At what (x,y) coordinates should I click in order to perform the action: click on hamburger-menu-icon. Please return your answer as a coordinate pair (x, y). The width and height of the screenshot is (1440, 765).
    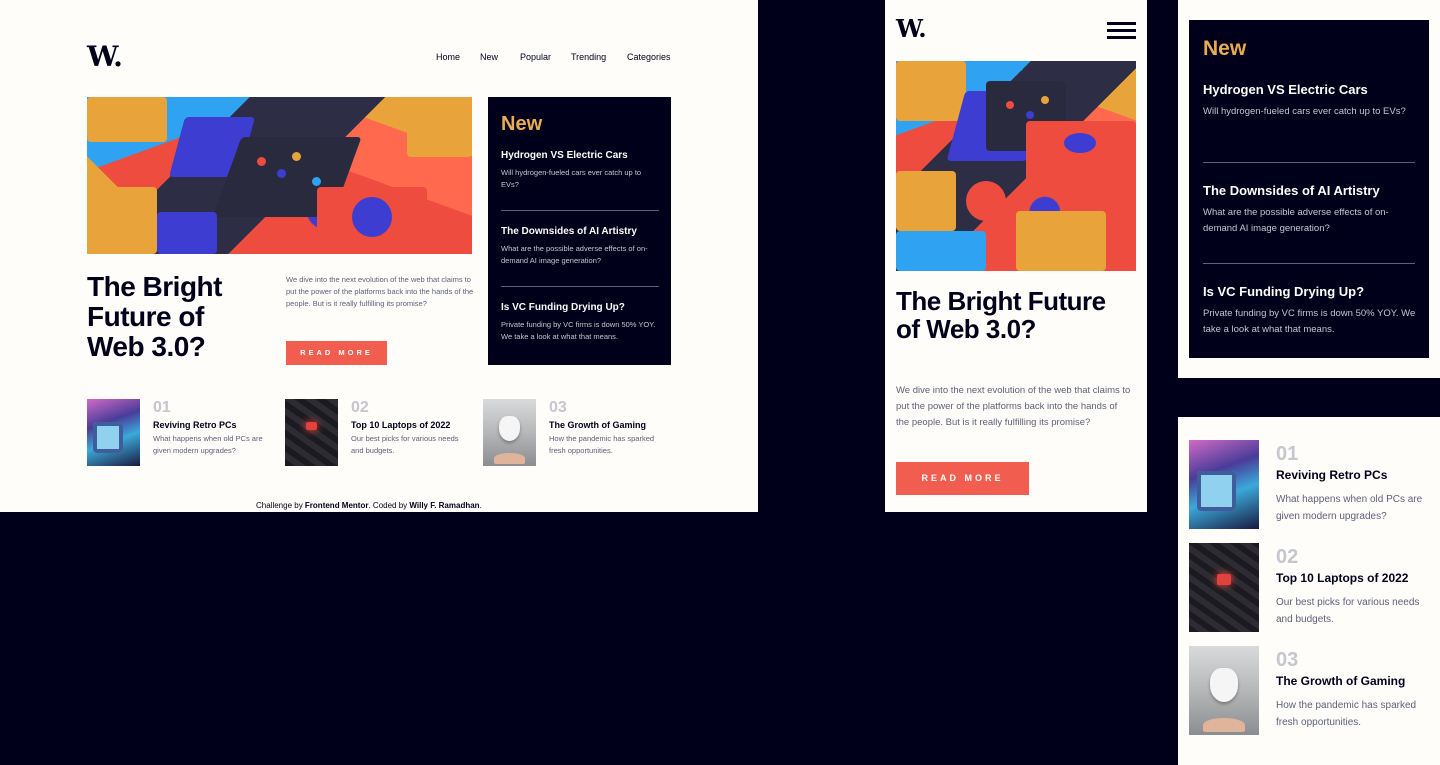
    Looking at the image, I should click on (1121, 32).